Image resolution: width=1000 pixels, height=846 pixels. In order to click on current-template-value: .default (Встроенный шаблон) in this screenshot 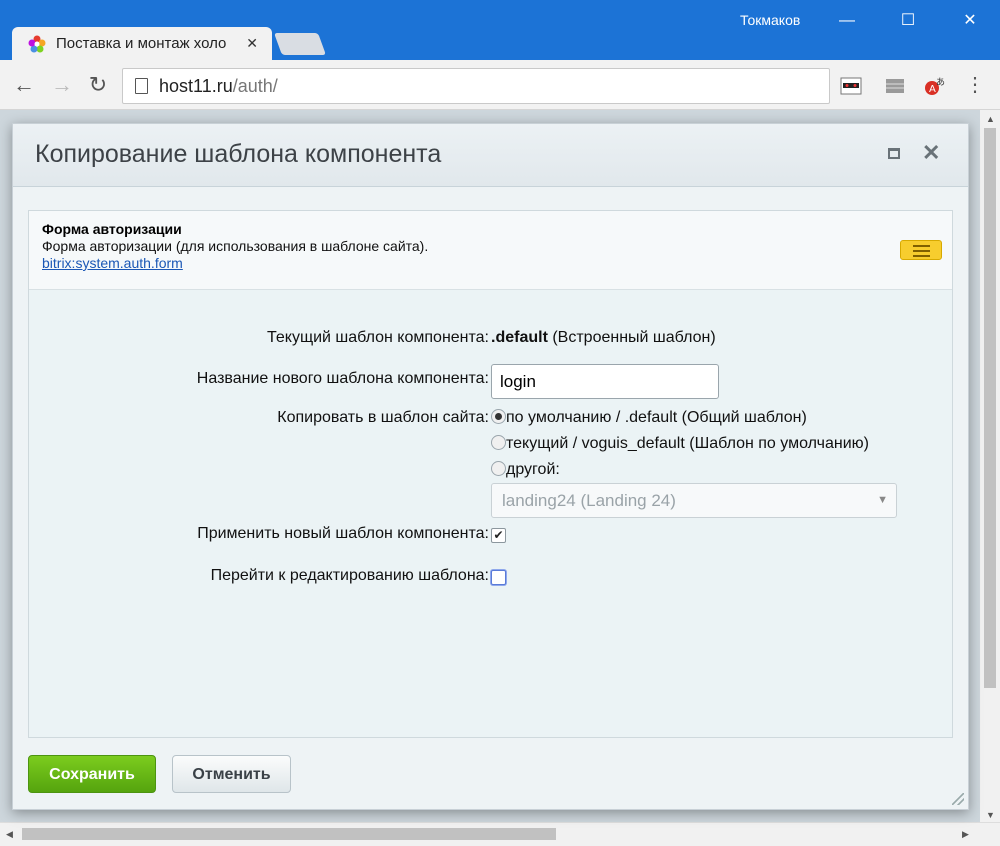, I will do `click(603, 337)`.